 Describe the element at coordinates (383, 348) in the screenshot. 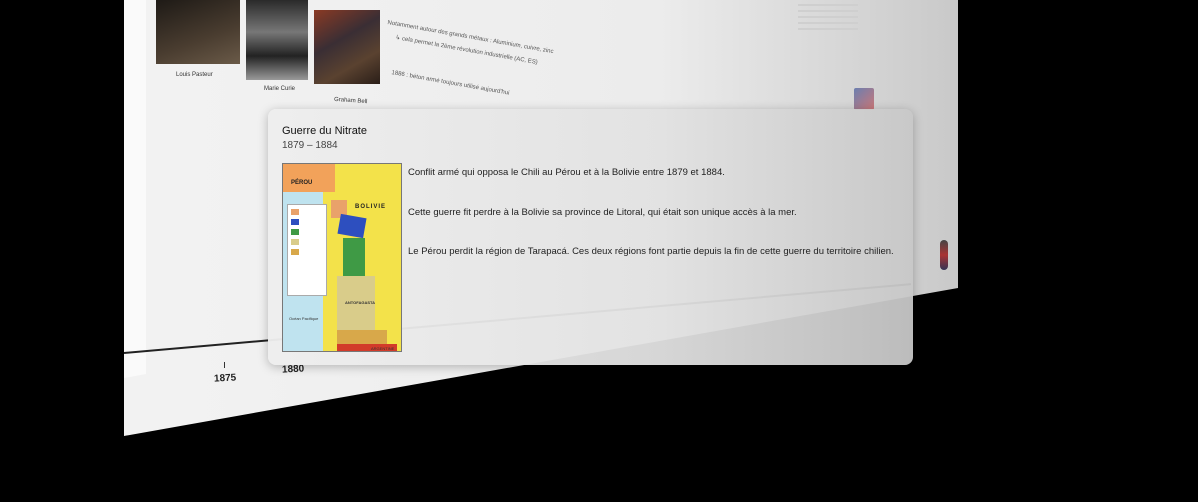

I see `map-label-argentina: ARGENTINE` at that location.